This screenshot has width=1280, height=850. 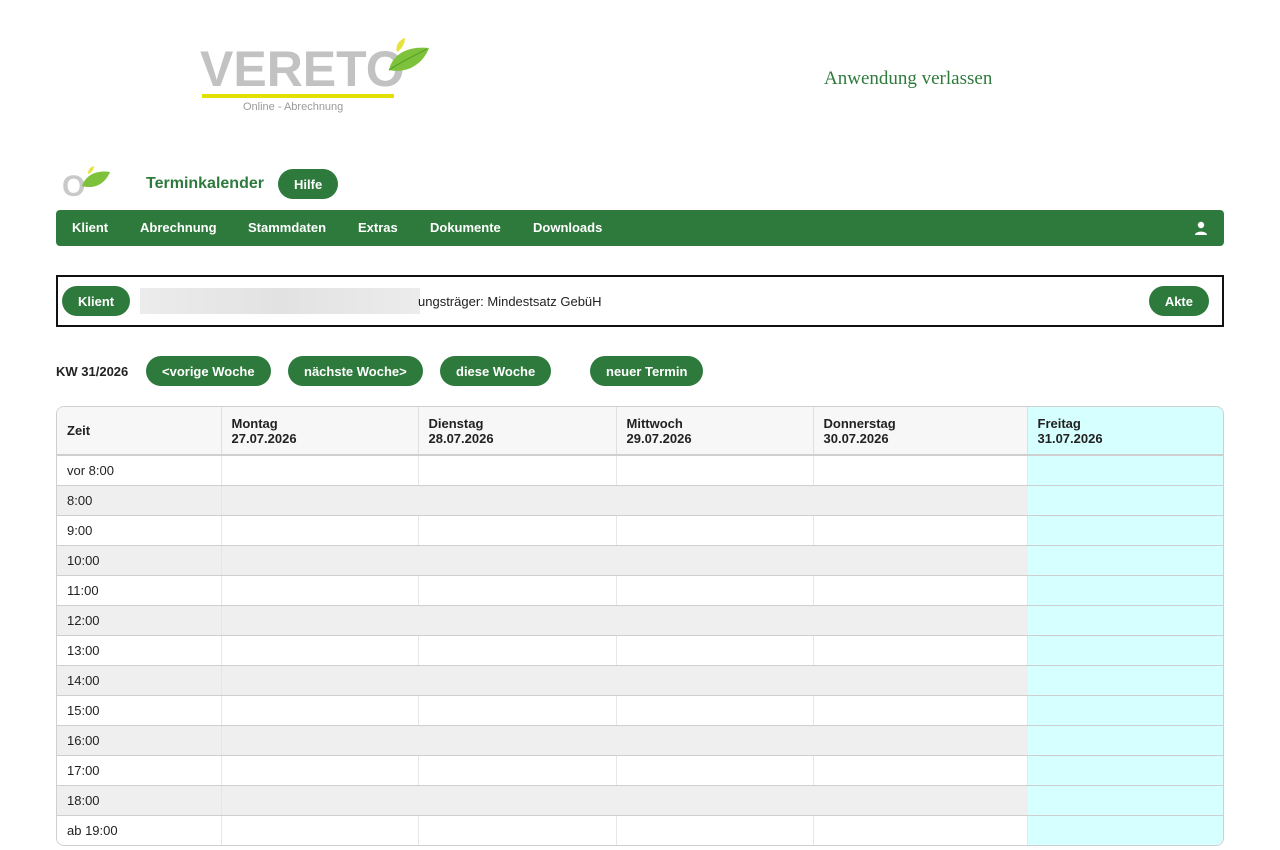 I want to click on time-label: 12:00, so click(x=139, y=620).